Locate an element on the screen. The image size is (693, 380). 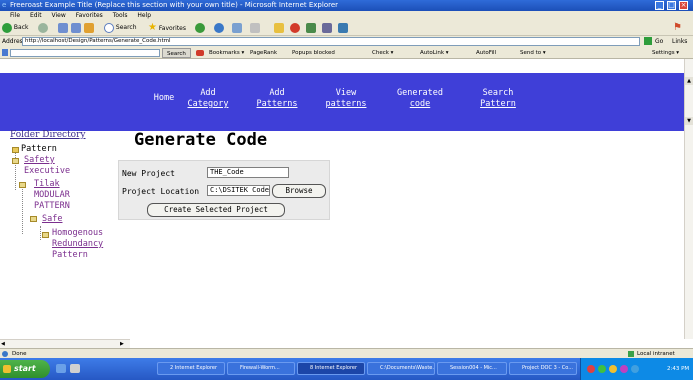
menu-tools: Tools is located at coordinates (120, 15).